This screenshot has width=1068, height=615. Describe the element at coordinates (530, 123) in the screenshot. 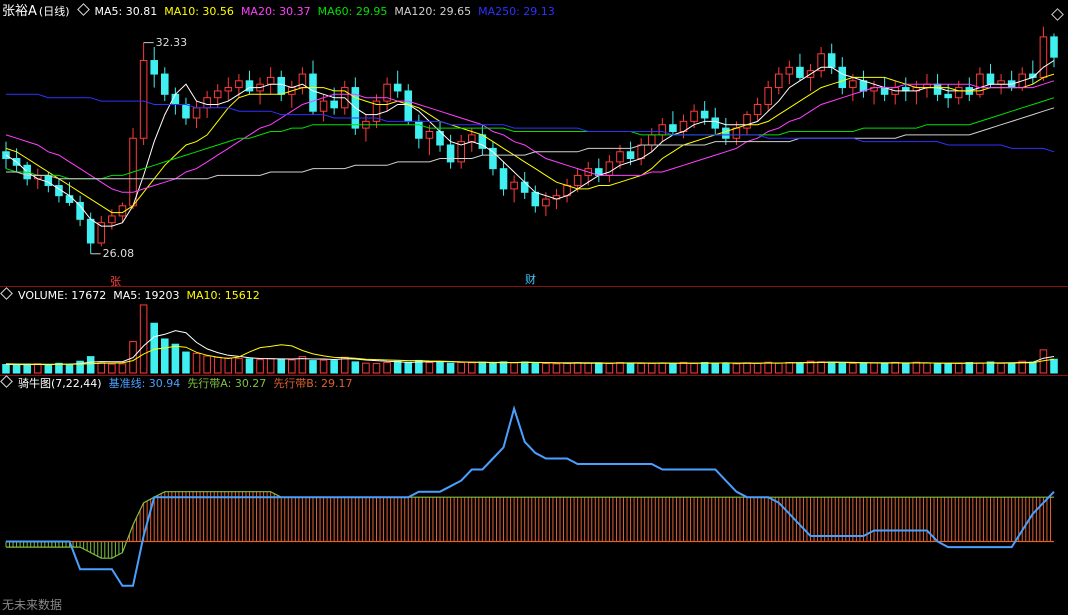

I see `ma-line-ma250` at that location.